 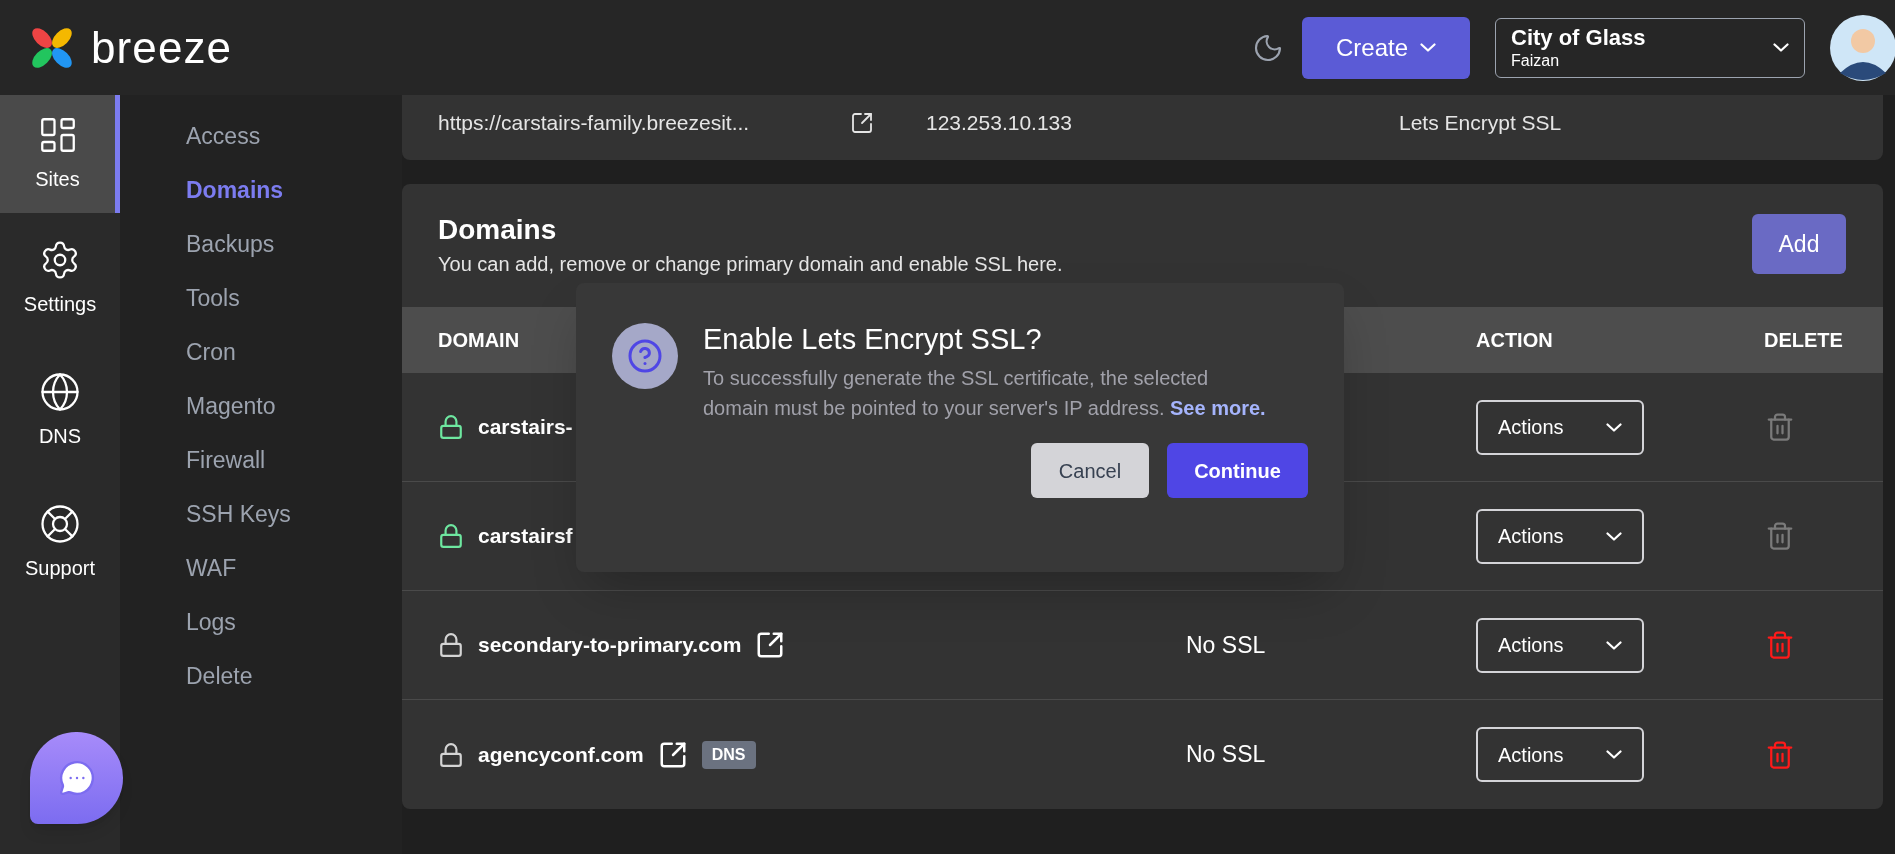 What do you see at coordinates (1799, 244) in the screenshot?
I see `add-button: Add` at bounding box center [1799, 244].